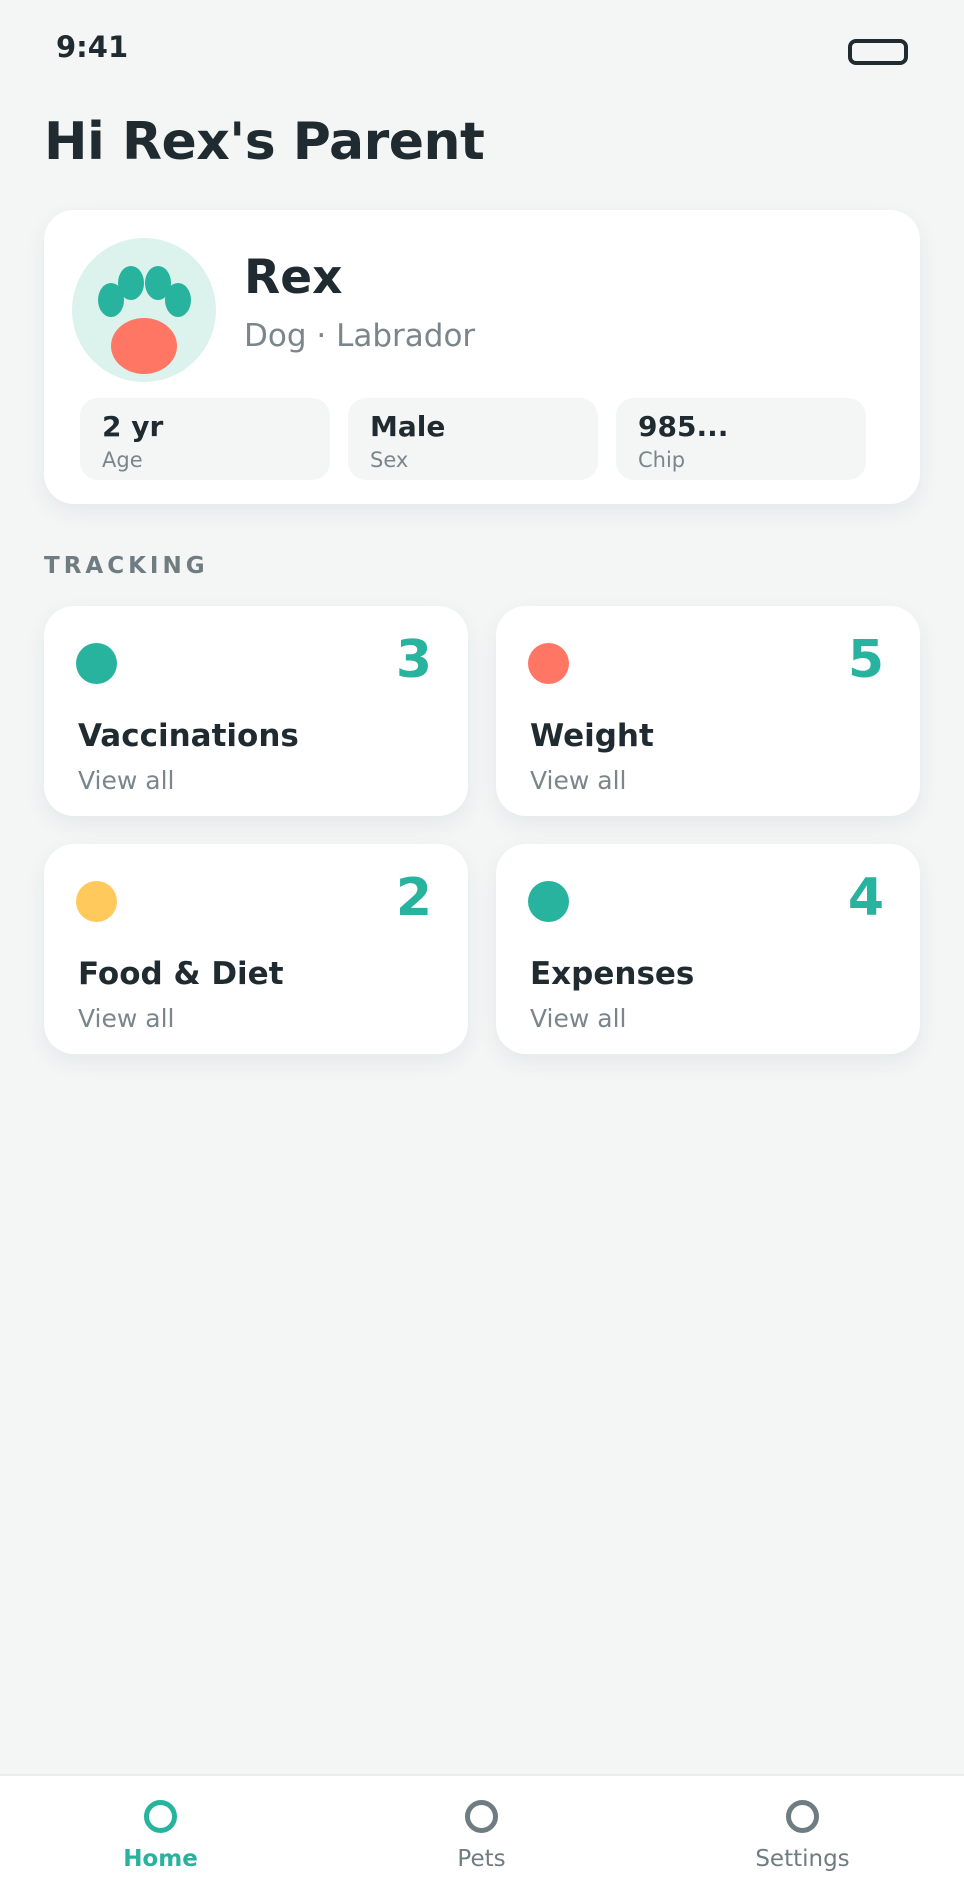  Describe the element at coordinates (133, 426) in the screenshot. I see `stat-value: 2 yr` at that location.